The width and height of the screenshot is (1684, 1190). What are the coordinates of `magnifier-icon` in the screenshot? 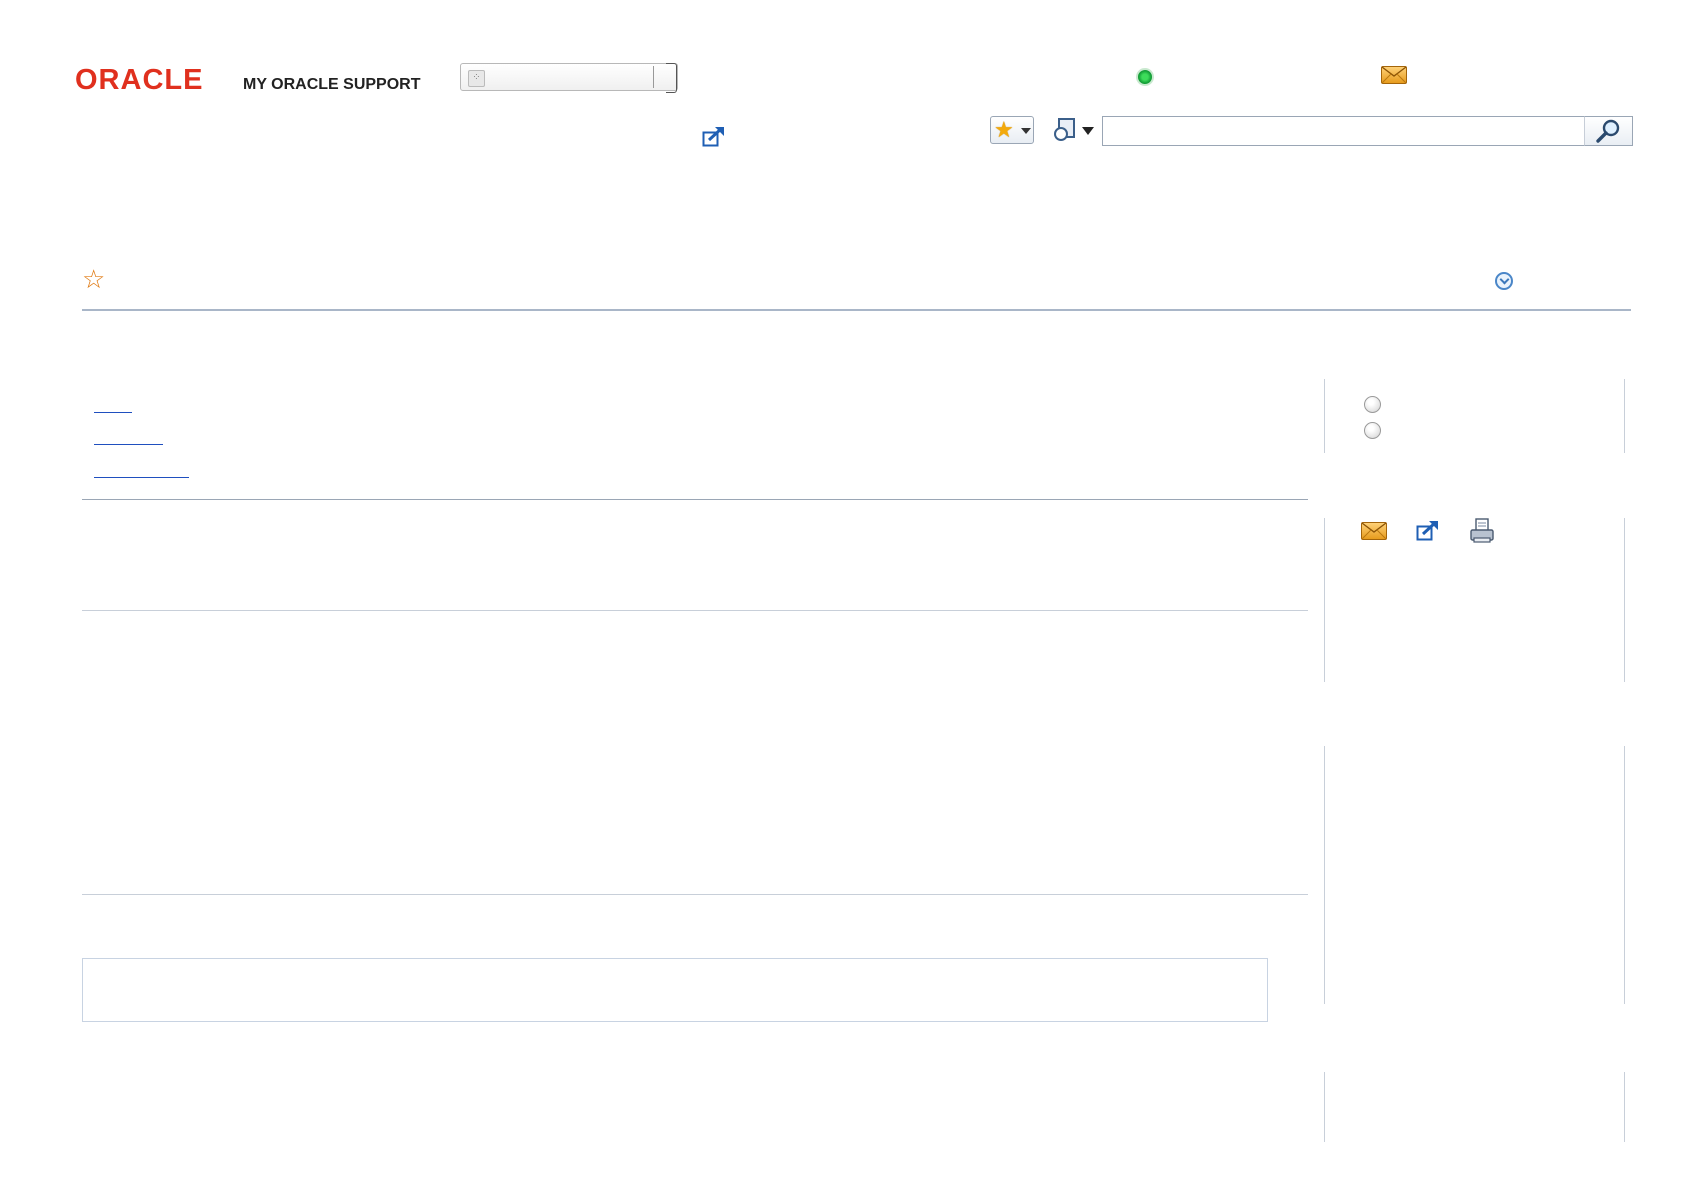 It's located at (1608, 131).